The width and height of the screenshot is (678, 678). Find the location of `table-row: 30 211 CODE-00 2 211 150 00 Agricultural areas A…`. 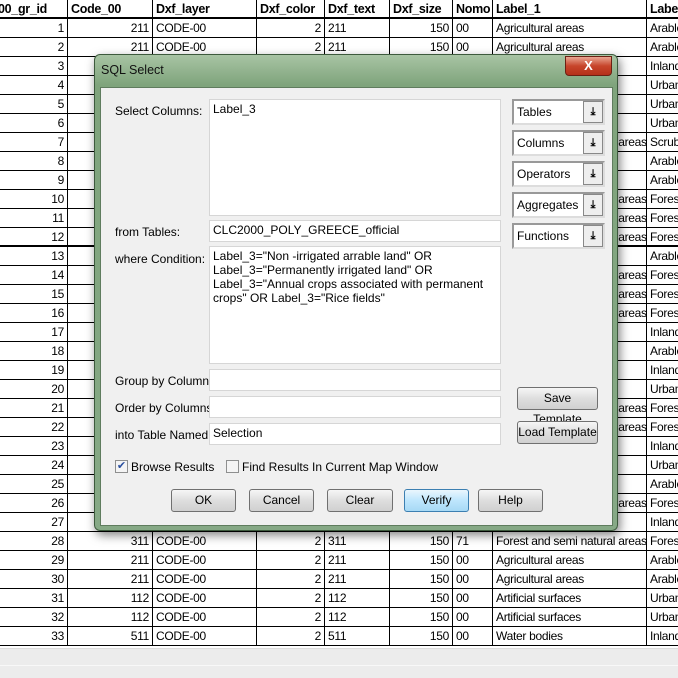

table-row: 30 211 CODE-00 2 211 150 00 Agricultural areas A… is located at coordinates (339, 579).